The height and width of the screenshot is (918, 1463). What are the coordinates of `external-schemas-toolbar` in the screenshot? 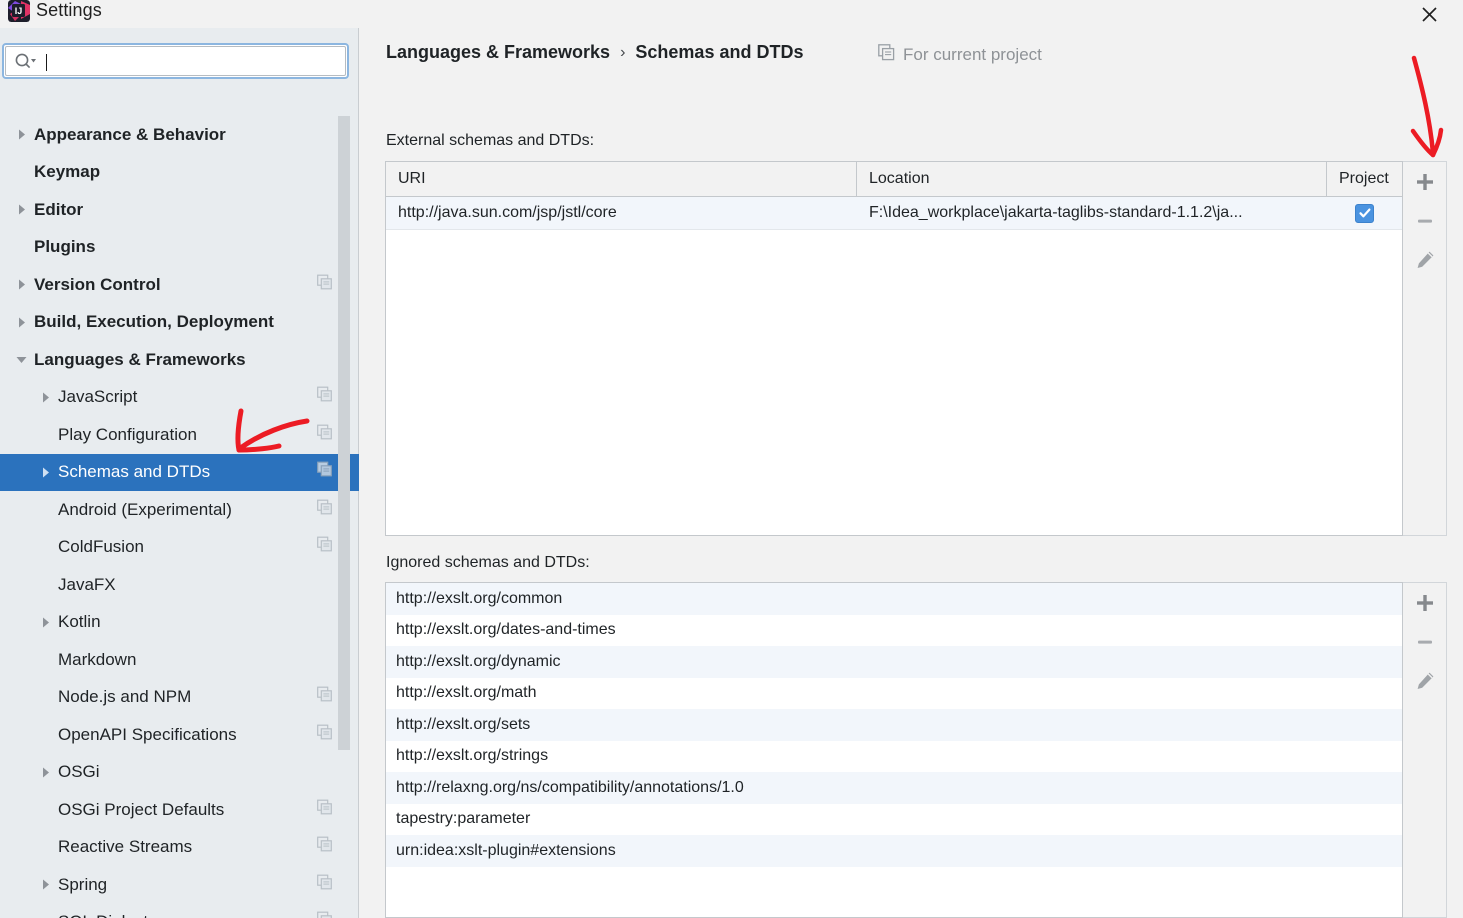 It's located at (1425, 348).